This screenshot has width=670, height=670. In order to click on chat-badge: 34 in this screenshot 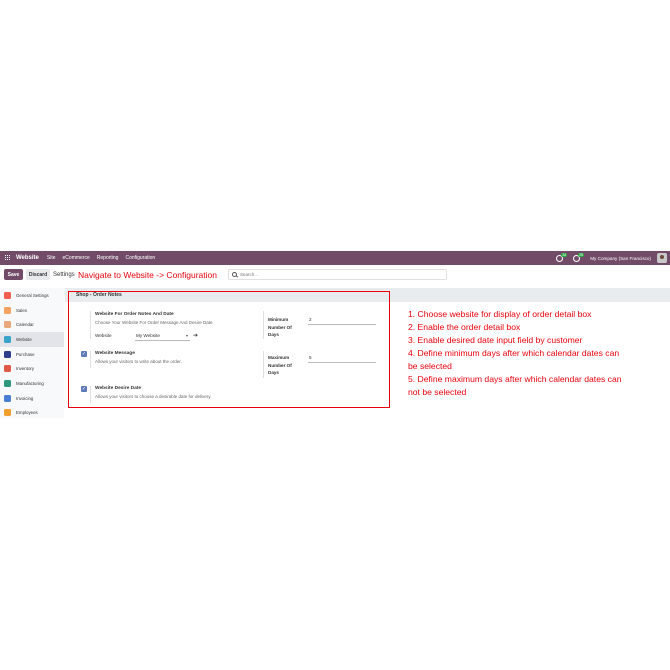, I will do `click(564, 254)`.